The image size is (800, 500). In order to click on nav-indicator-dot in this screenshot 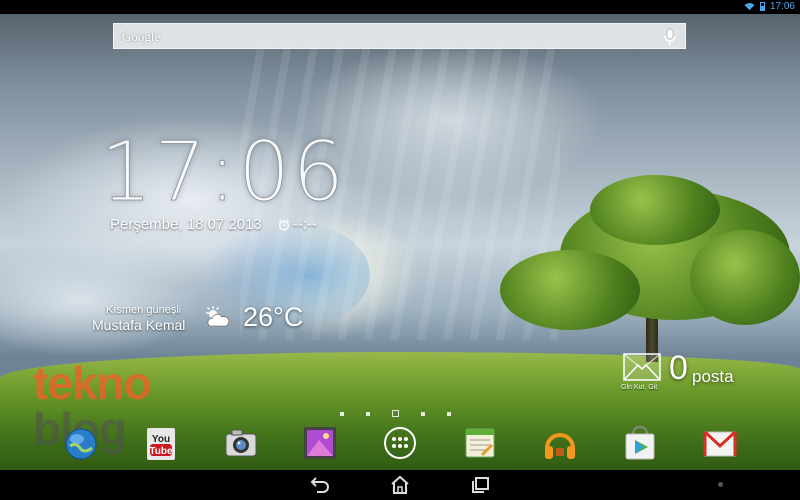, I will do `click(720, 484)`.